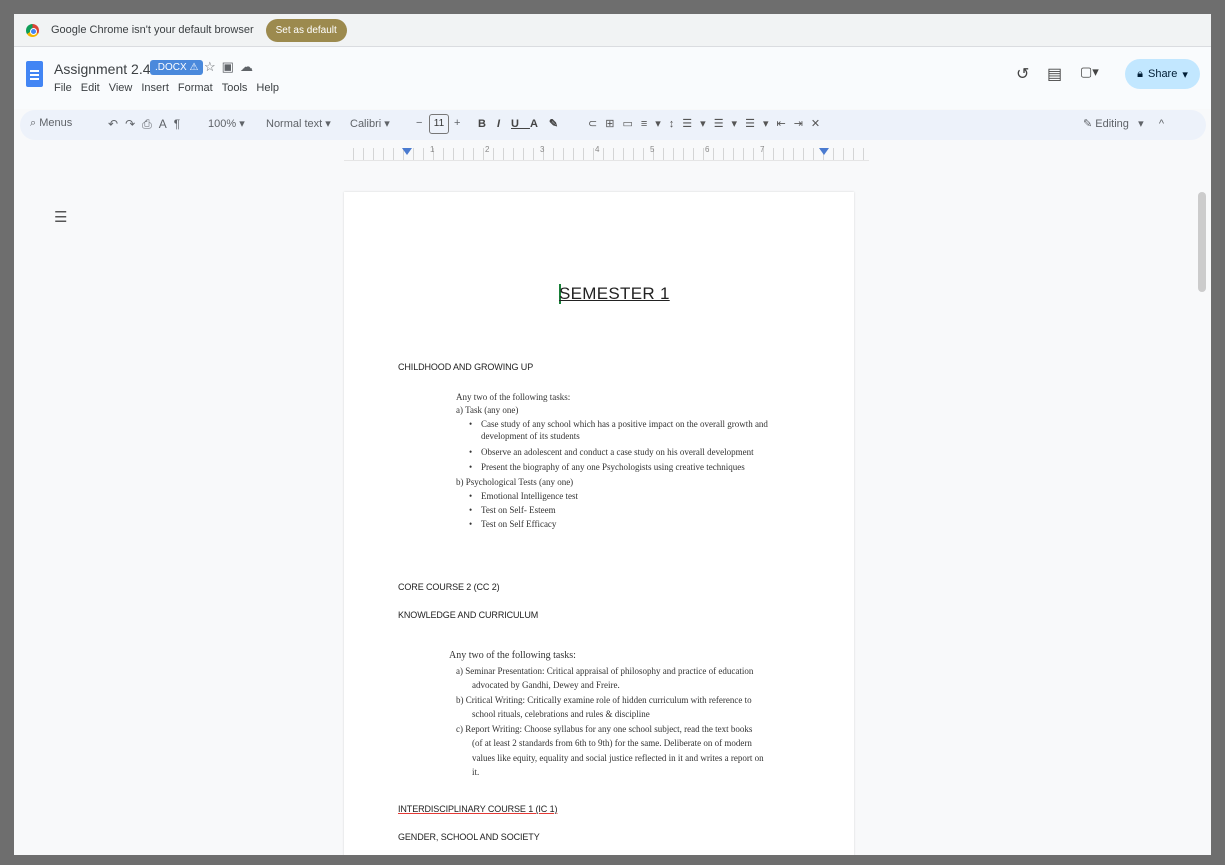 The height and width of the screenshot is (865, 1225). I want to click on ruler-number: 2, so click(487, 149).